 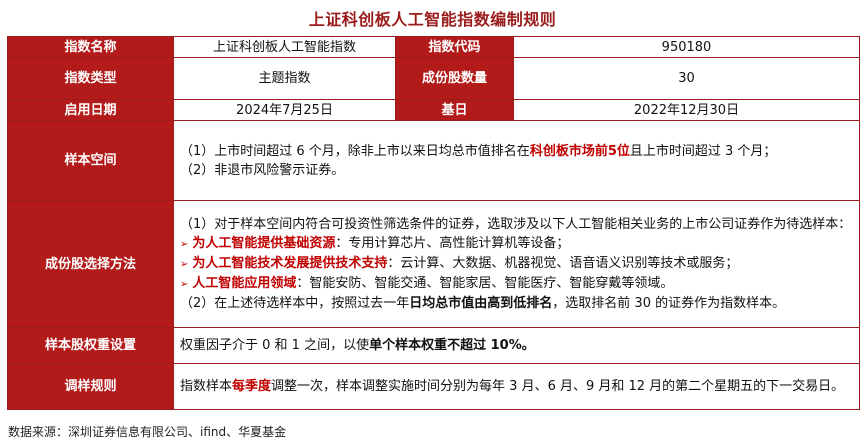 I want to click on sample-space-highlight: 科创板市场前5位, so click(x=579, y=151).